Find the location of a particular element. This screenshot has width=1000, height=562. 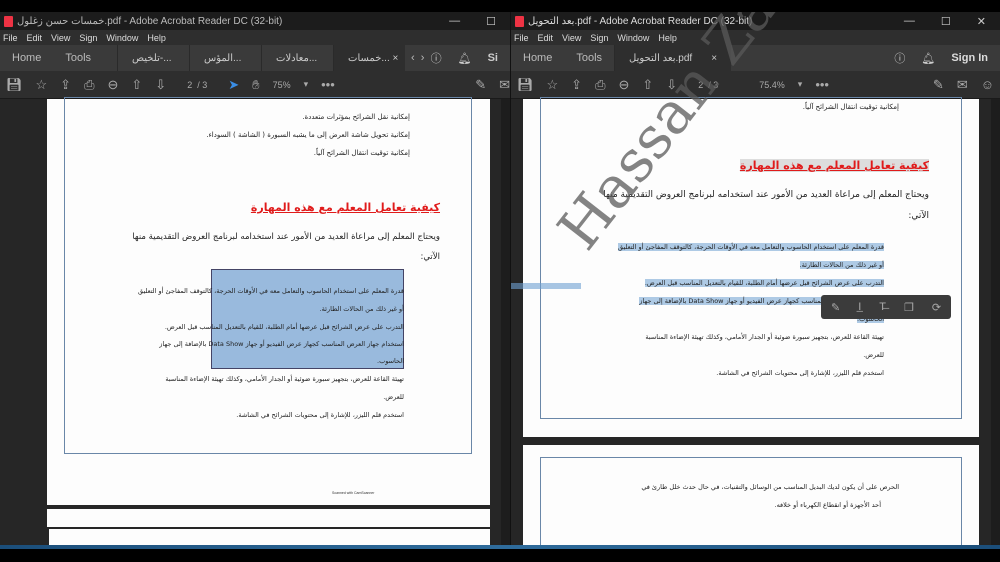

zoom-select: 75.4% is located at coordinates (772, 85).